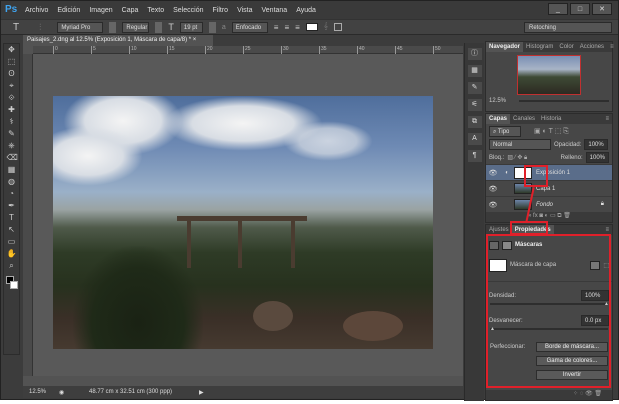  What do you see at coordinates (12, 206) in the screenshot?
I see `tool-icon-13: ✒` at bounding box center [12, 206].